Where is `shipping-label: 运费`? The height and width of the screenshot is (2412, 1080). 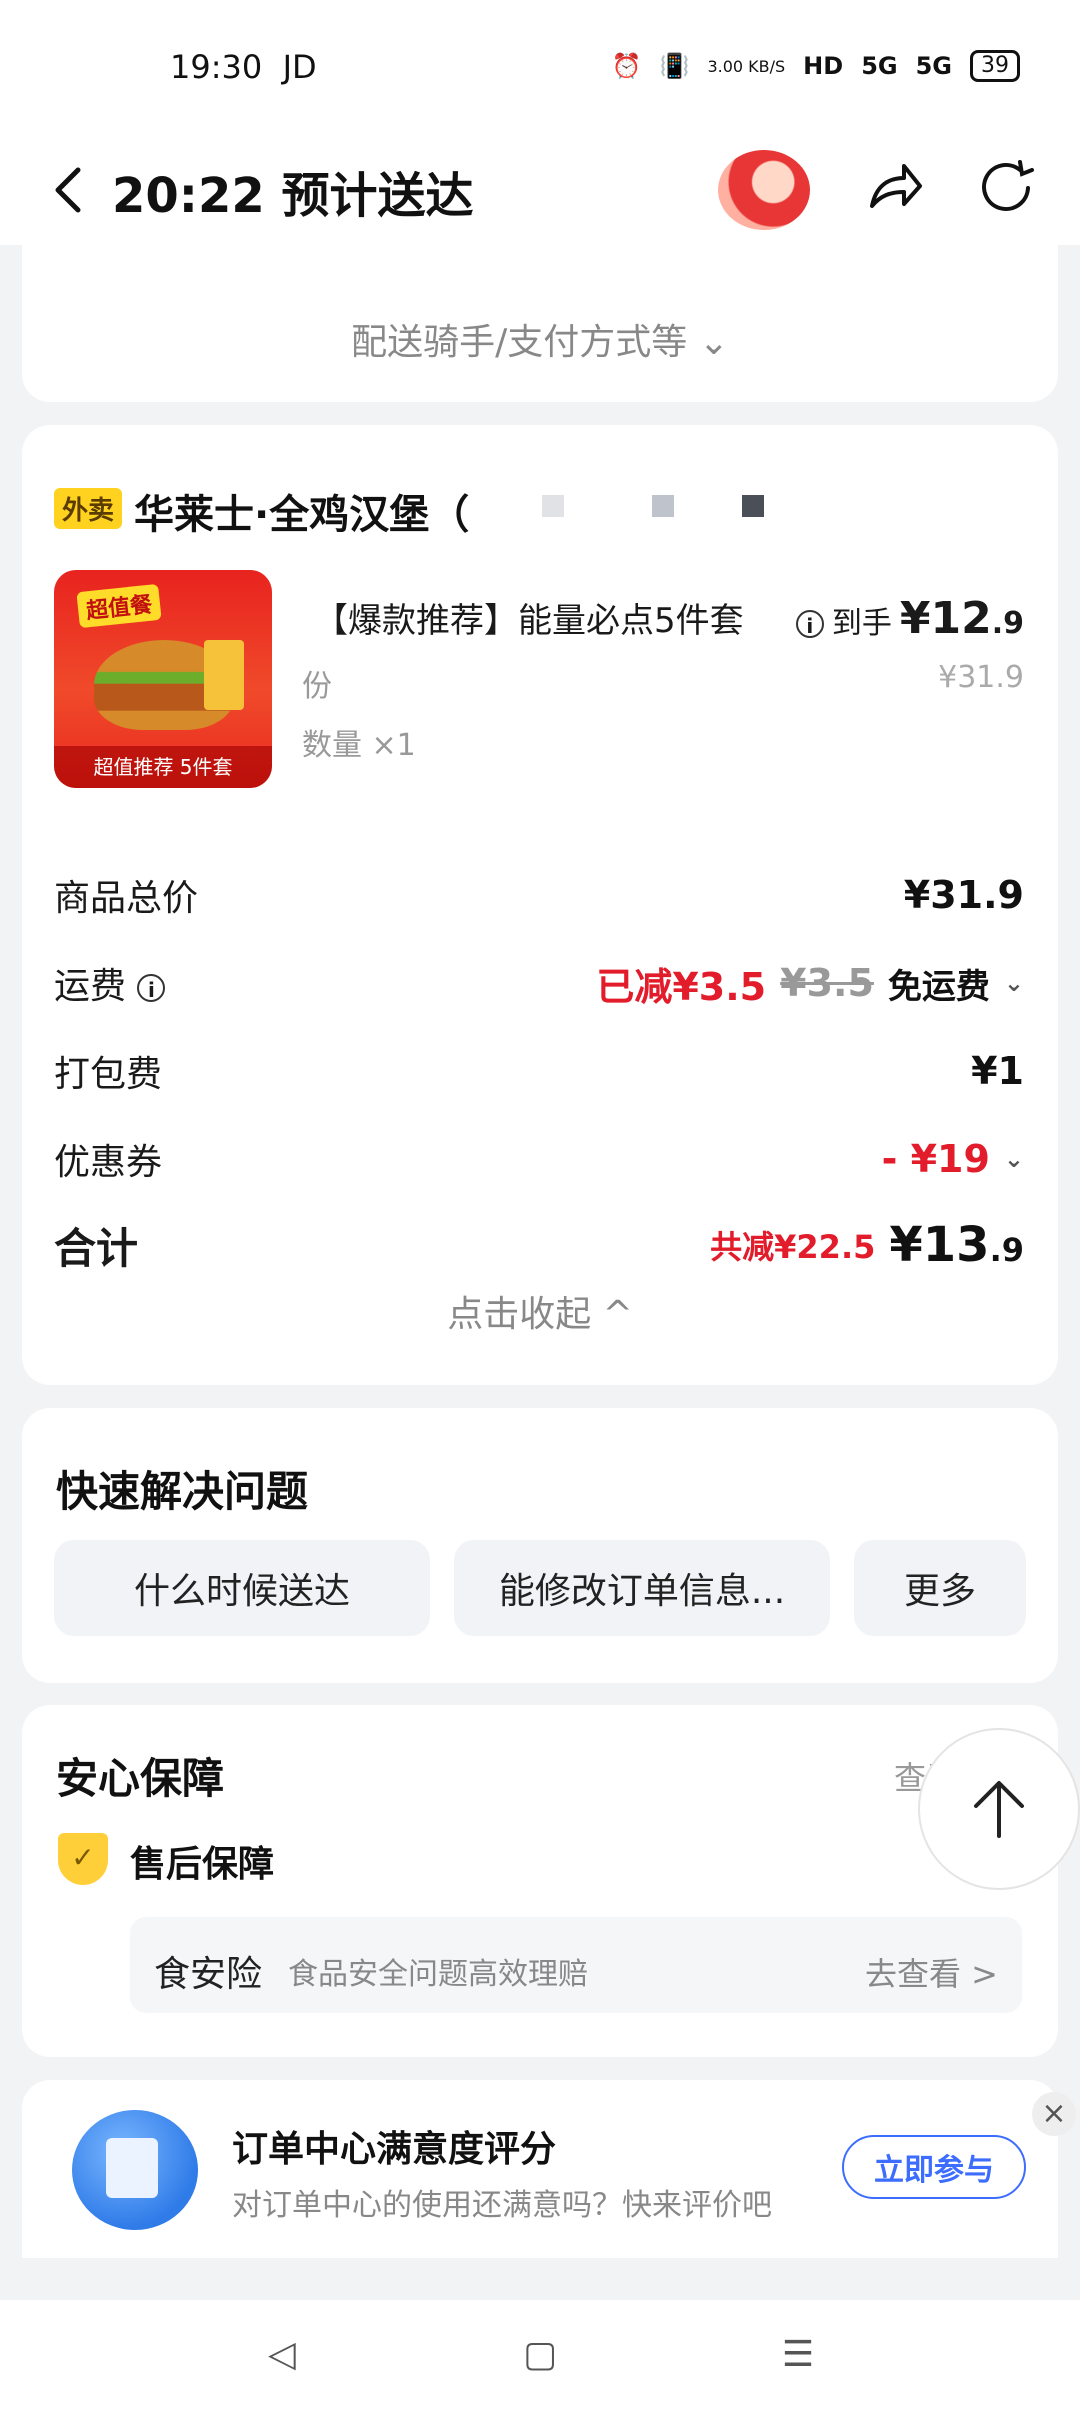 shipping-label: 运费 is located at coordinates (90, 986).